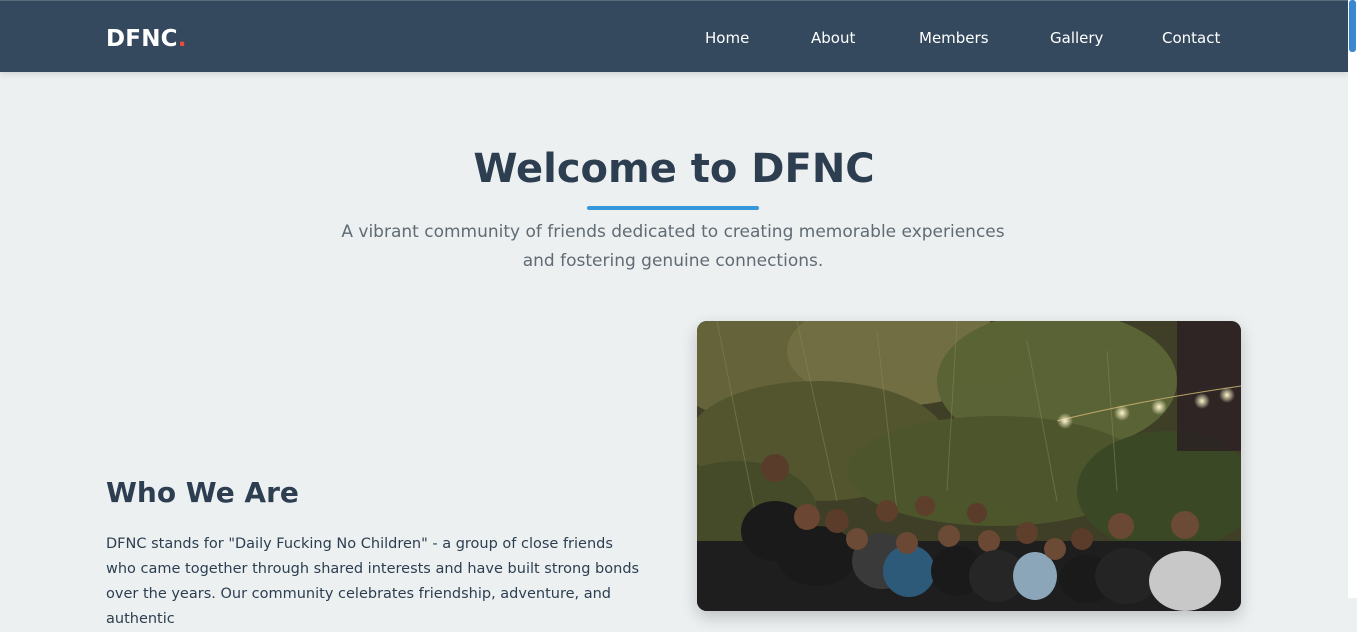 This screenshot has width=1357, height=632. What do you see at coordinates (954, 38) in the screenshot?
I see `nav-link-members: Members` at bounding box center [954, 38].